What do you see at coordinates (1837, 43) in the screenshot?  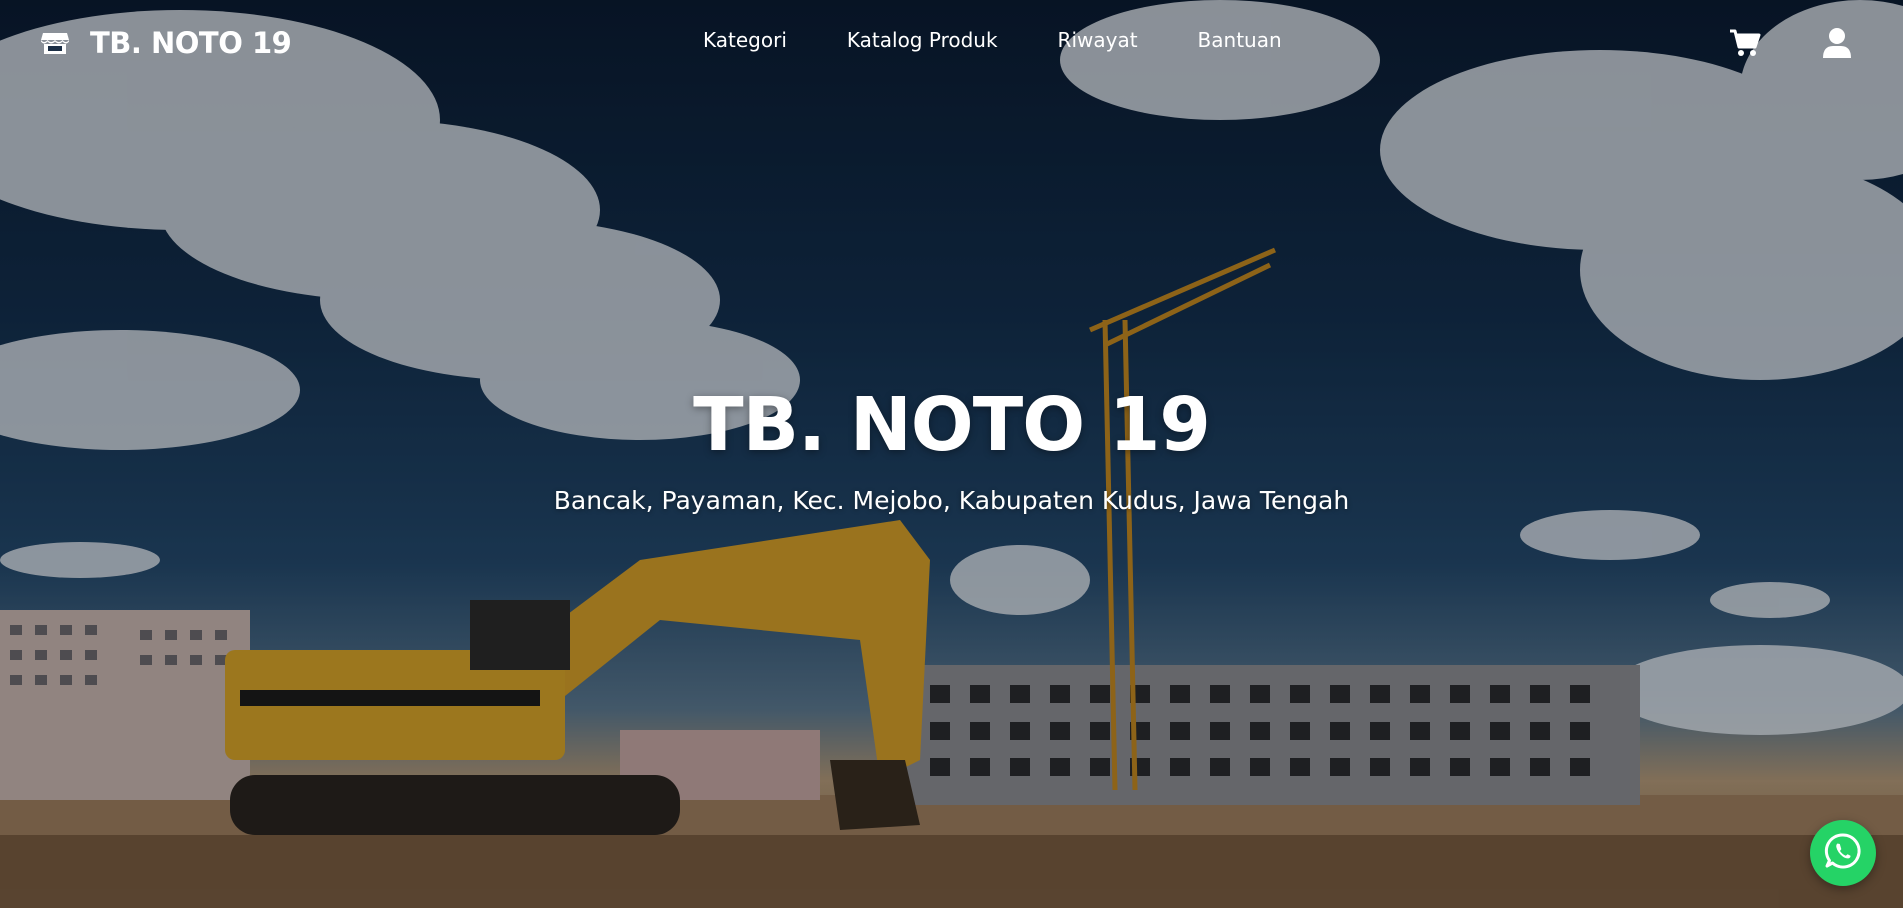 I see `user-icon` at bounding box center [1837, 43].